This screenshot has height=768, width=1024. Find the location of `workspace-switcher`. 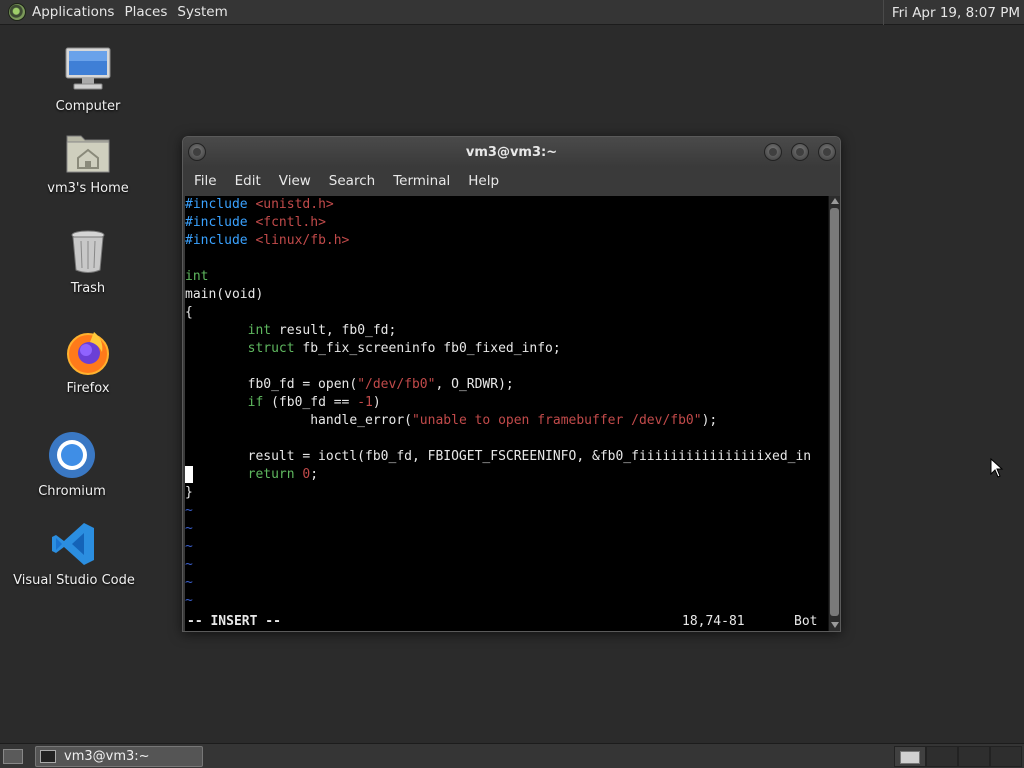

workspace-switcher is located at coordinates (958, 756).